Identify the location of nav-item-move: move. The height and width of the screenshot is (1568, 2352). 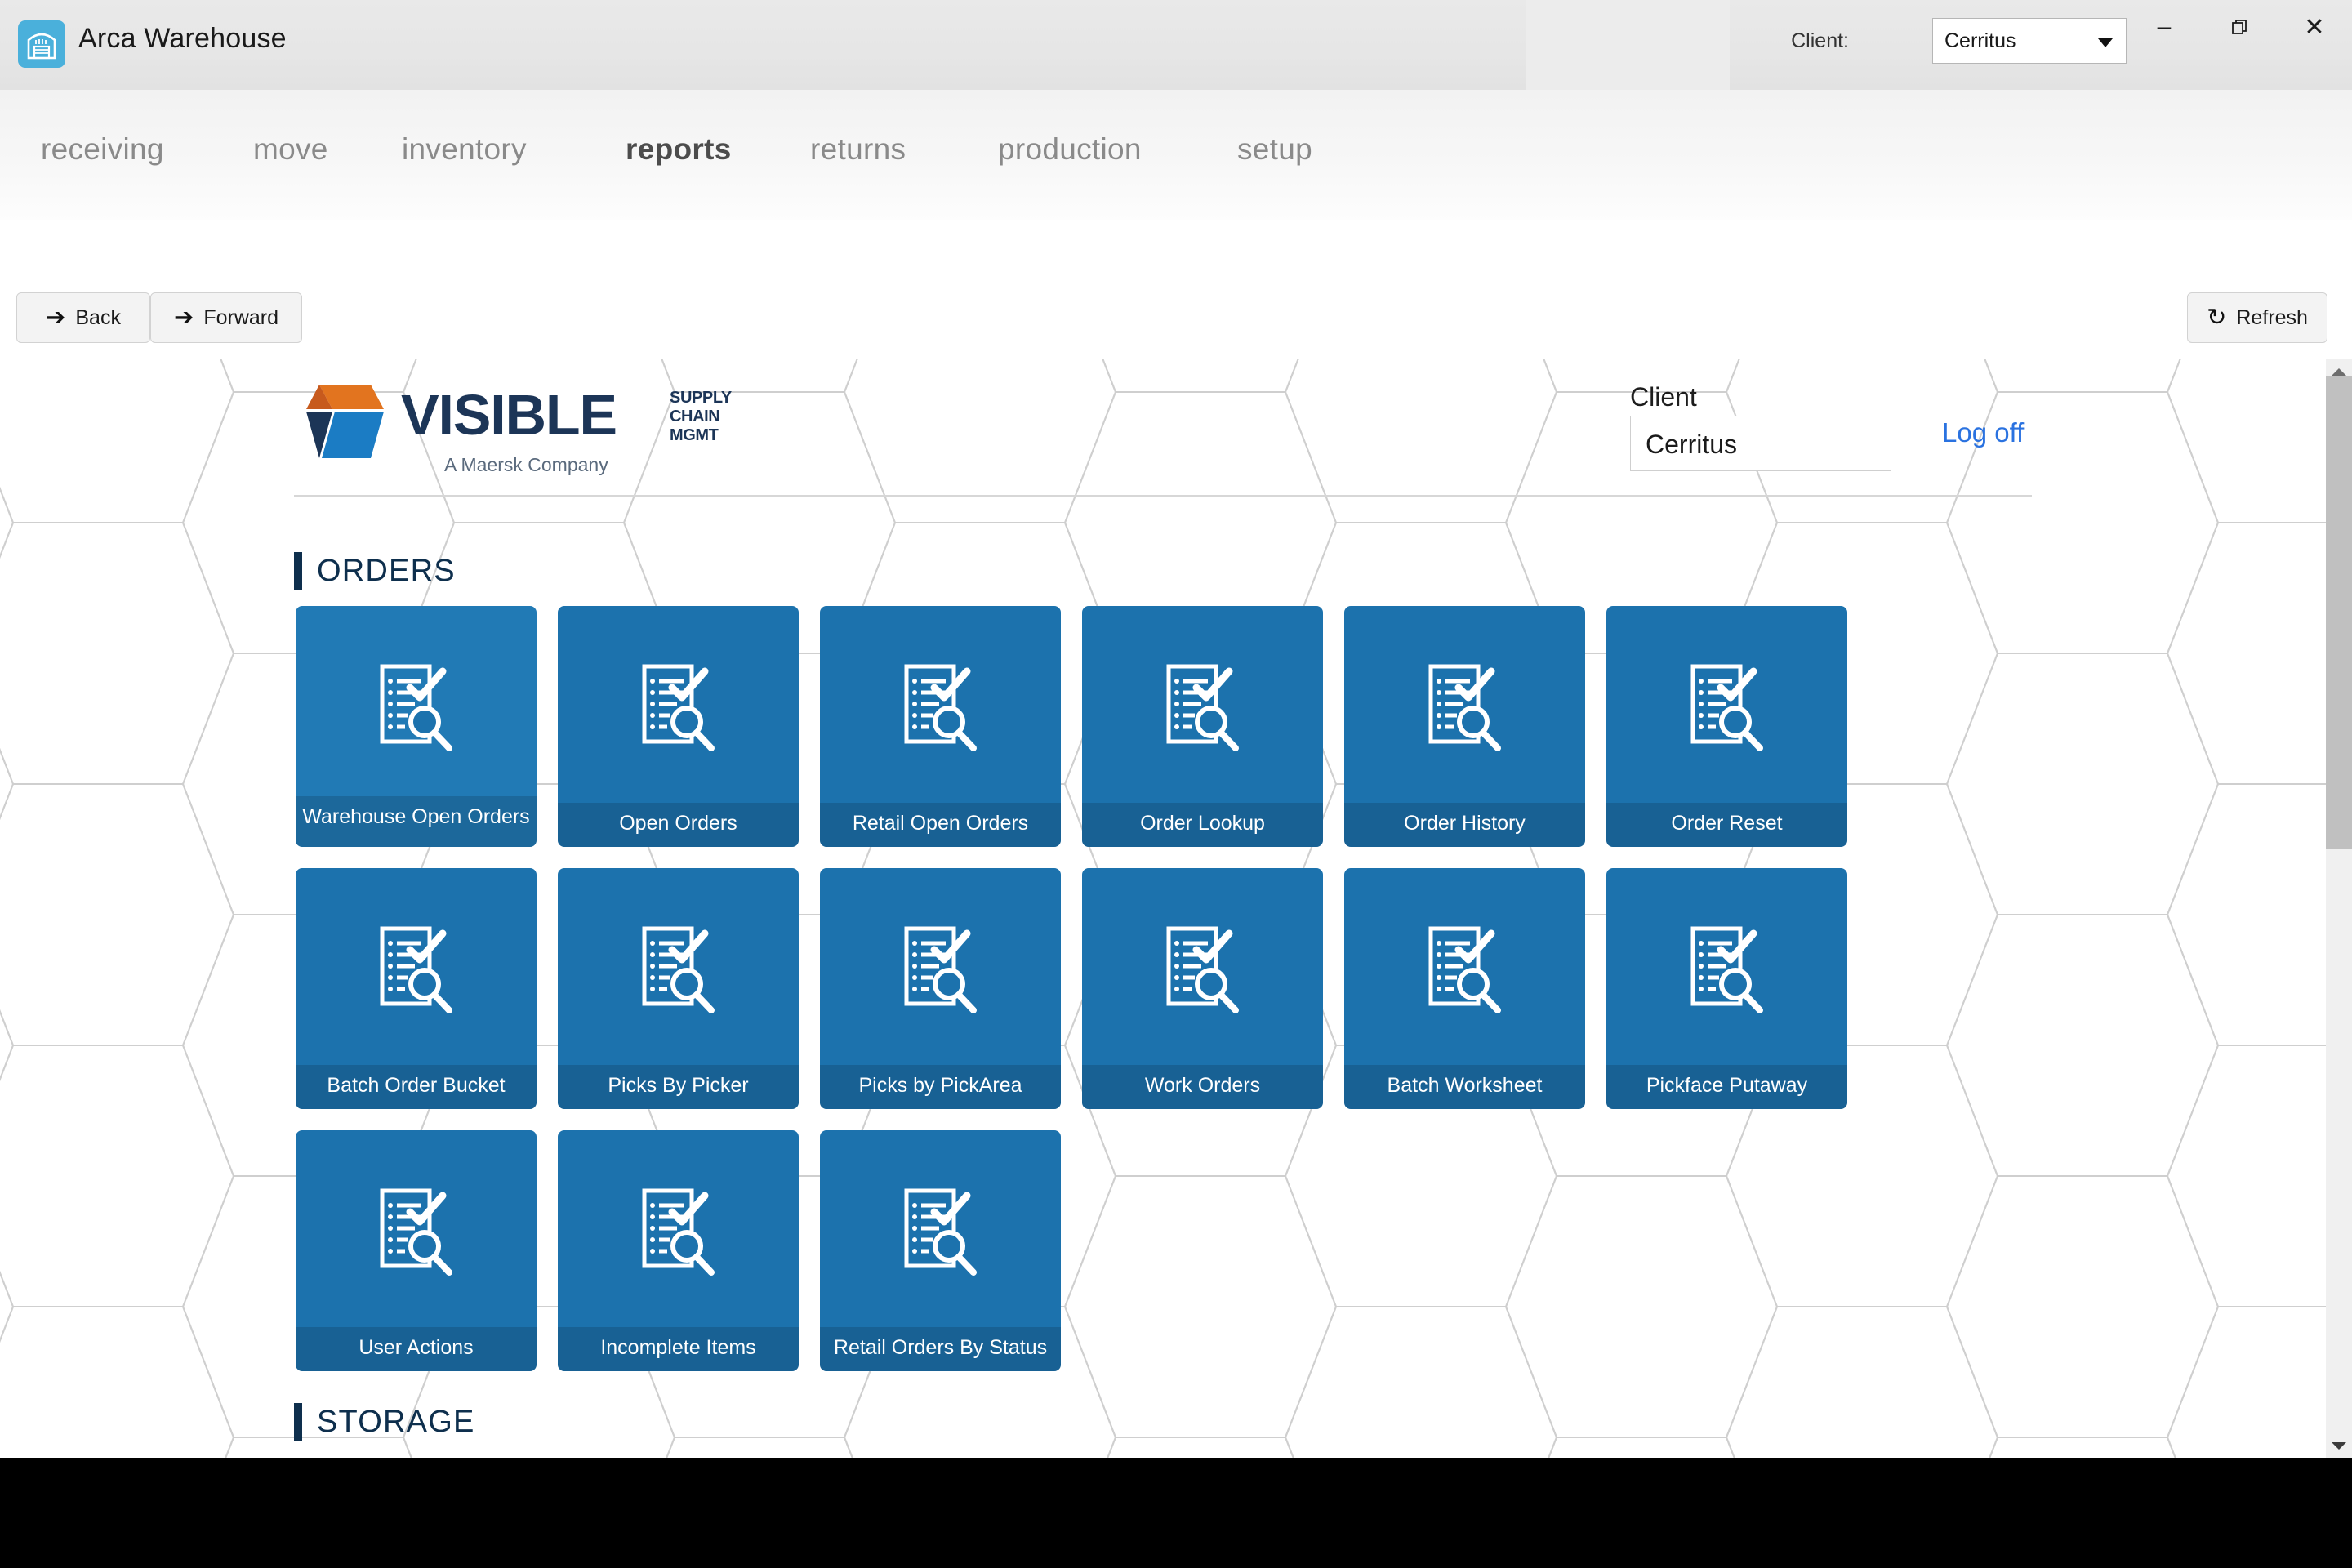
(290, 149).